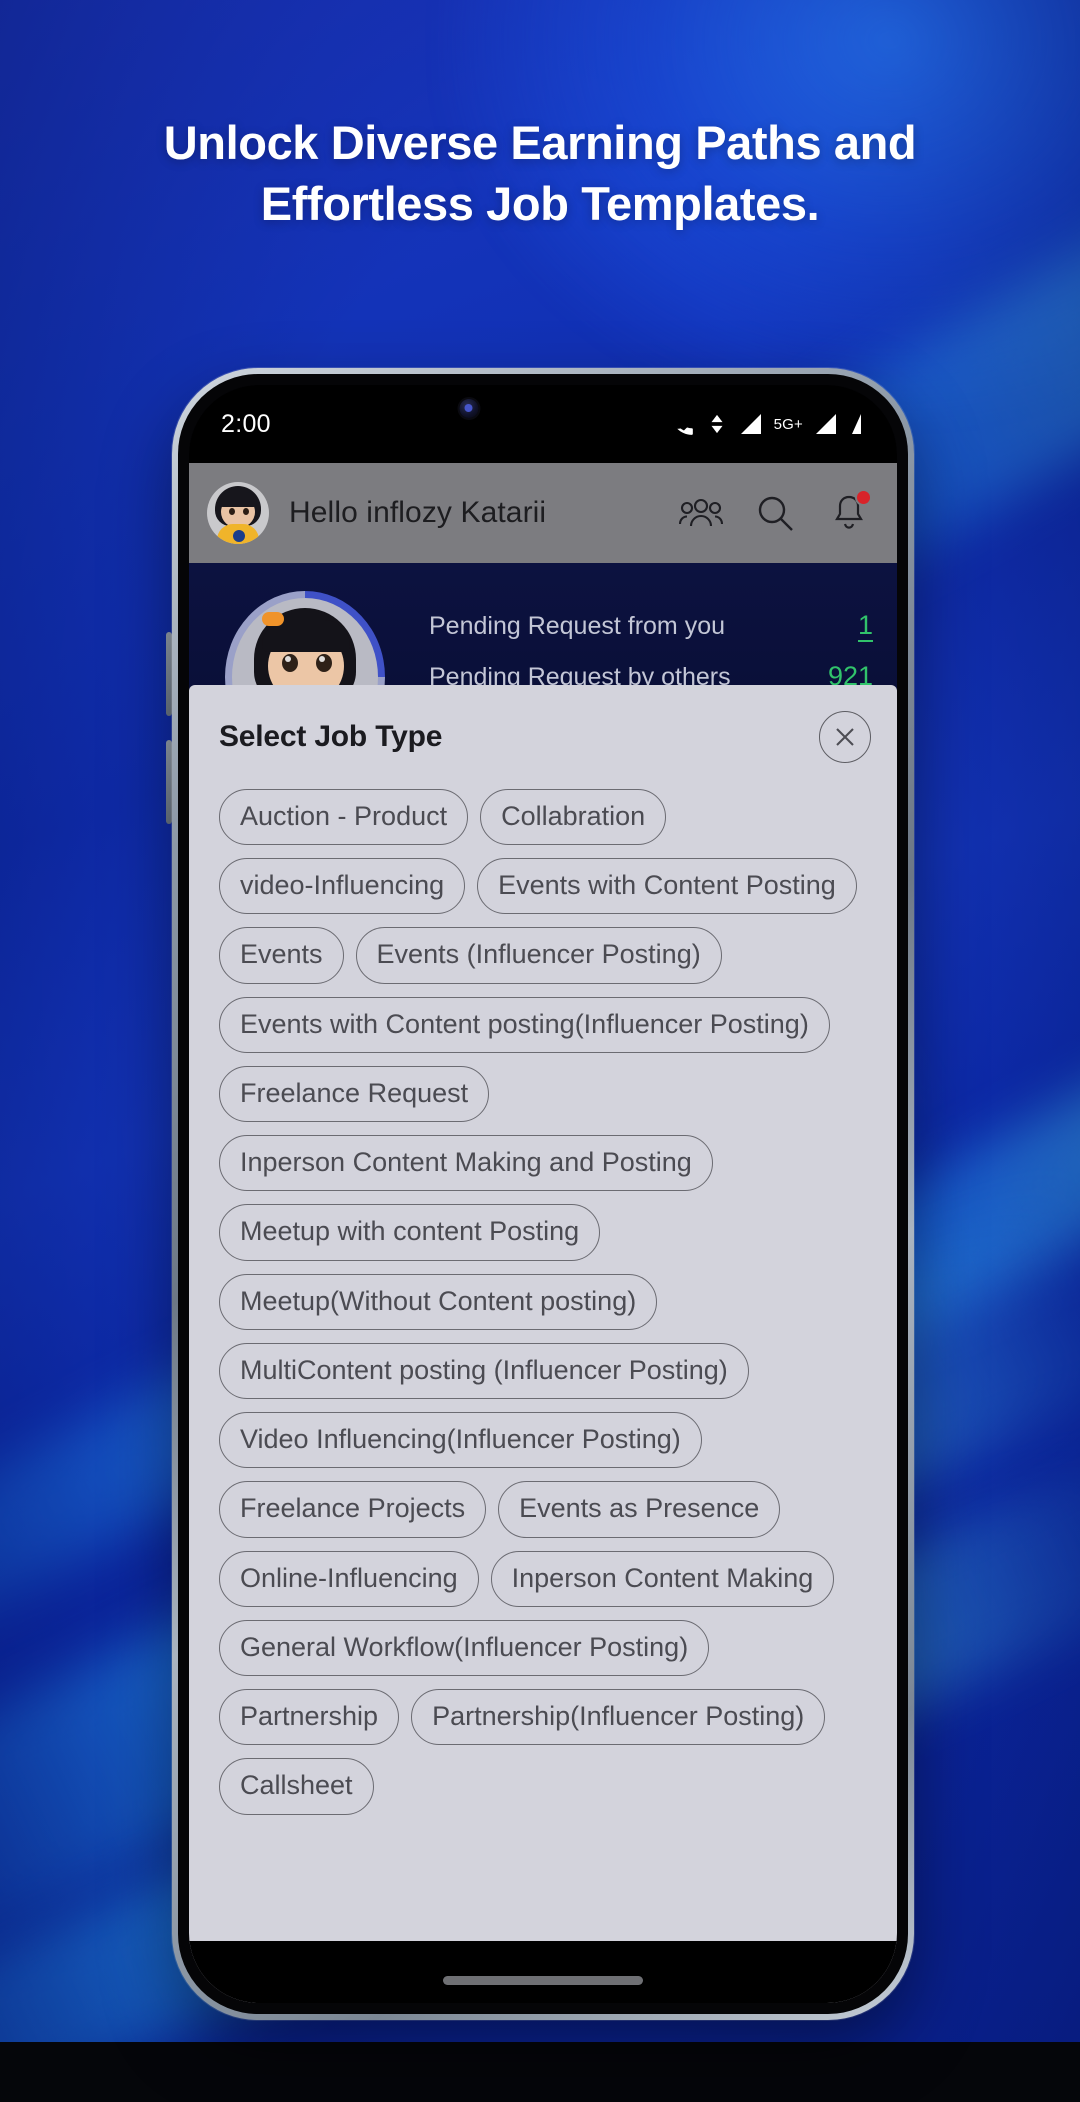  I want to click on app-header-actions, so click(775, 512).